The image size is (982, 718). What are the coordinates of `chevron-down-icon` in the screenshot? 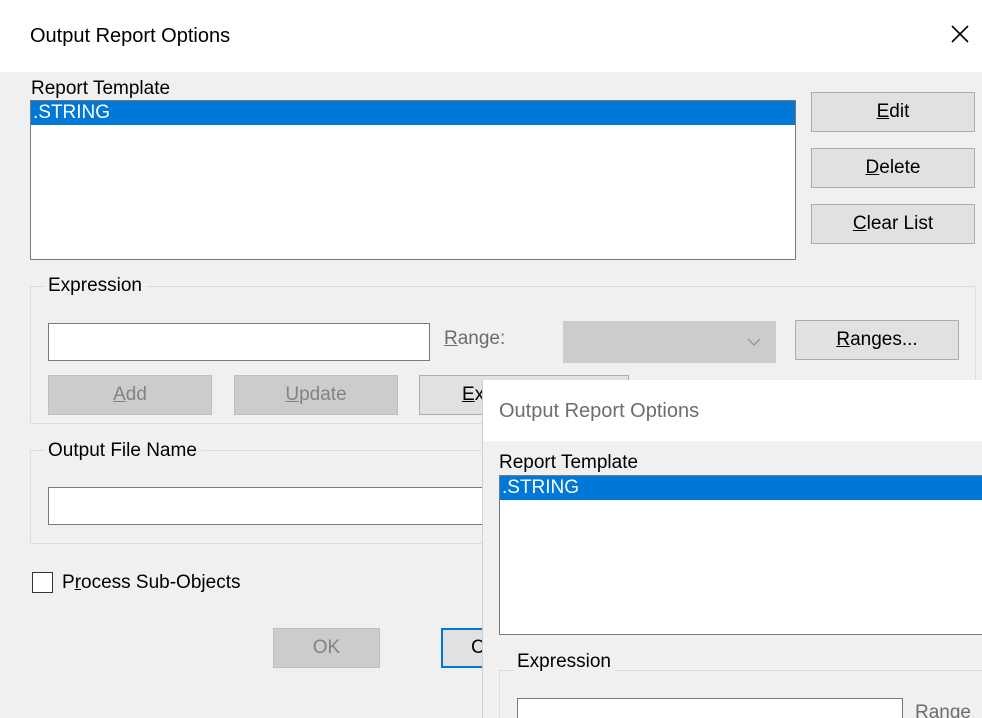 It's located at (754, 342).